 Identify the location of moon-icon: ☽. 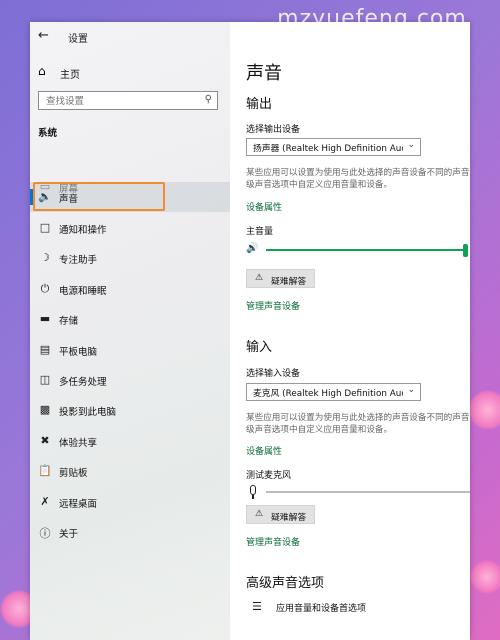
(45, 257).